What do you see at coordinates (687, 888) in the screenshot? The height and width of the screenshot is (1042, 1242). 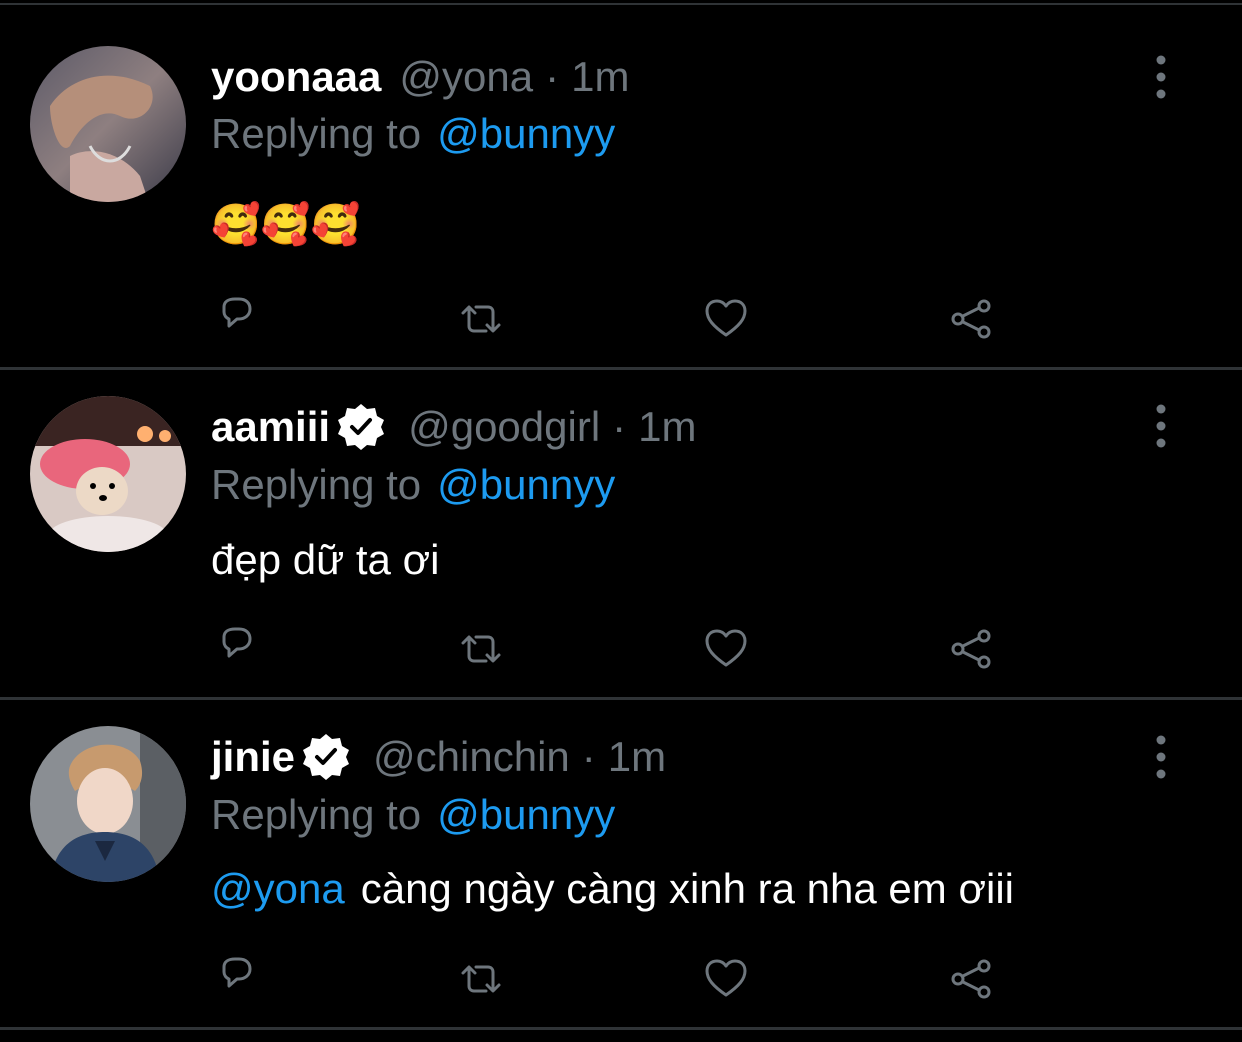 I see `body-text: càng ngày càng xinh ra nha em ơiii` at bounding box center [687, 888].